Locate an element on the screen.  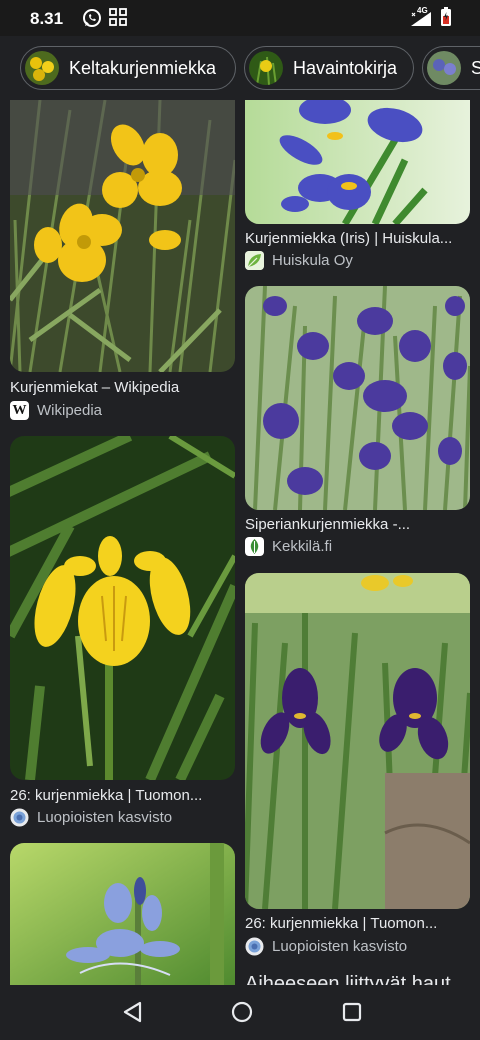
navigation-bar is located at coordinates (240, 1012).